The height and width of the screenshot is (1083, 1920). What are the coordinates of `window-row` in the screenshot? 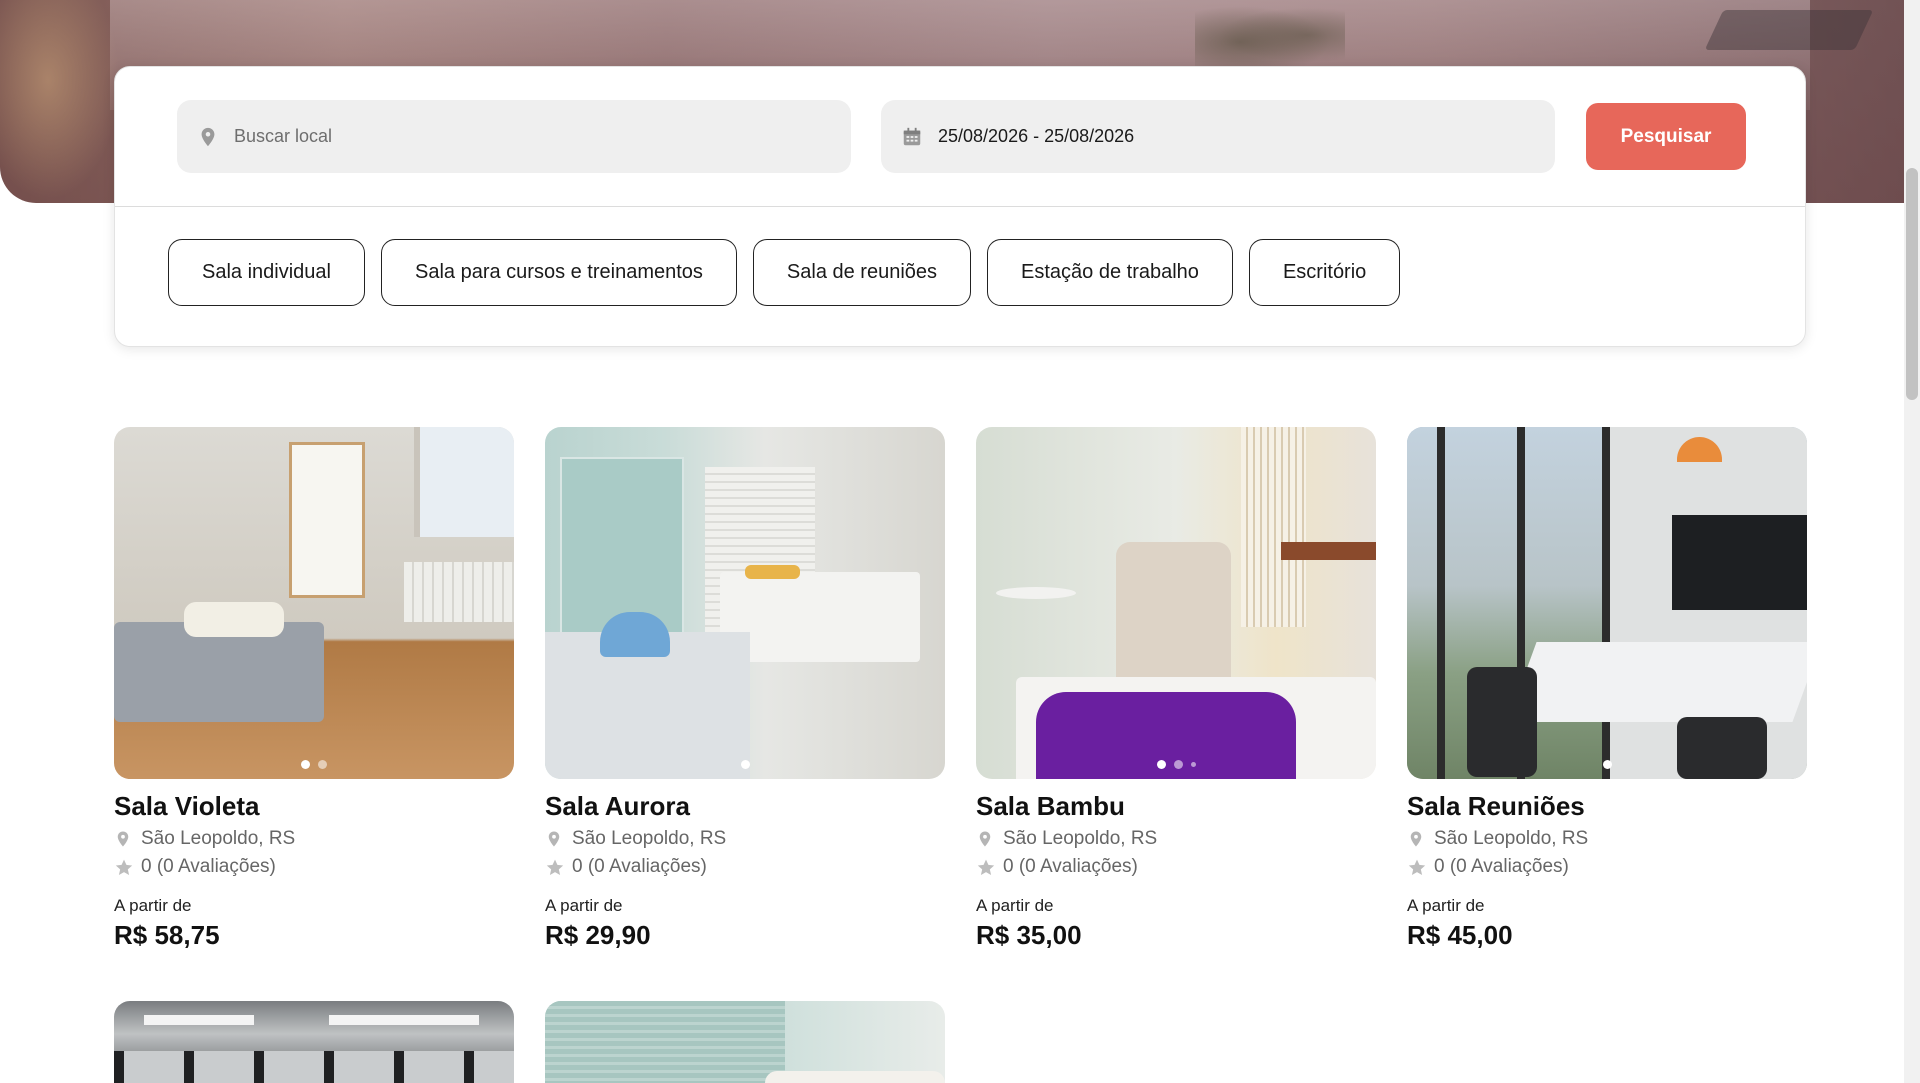 It's located at (314, 1067).